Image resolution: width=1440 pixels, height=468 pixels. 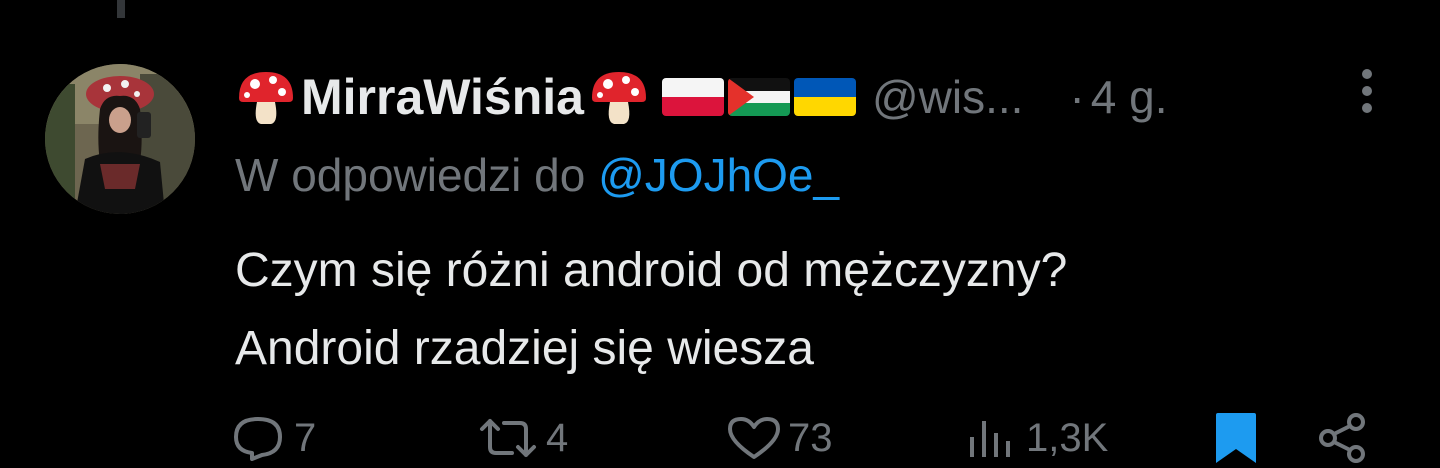 What do you see at coordinates (810, 437) in the screenshot?
I see `like-count: 73` at bounding box center [810, 437].